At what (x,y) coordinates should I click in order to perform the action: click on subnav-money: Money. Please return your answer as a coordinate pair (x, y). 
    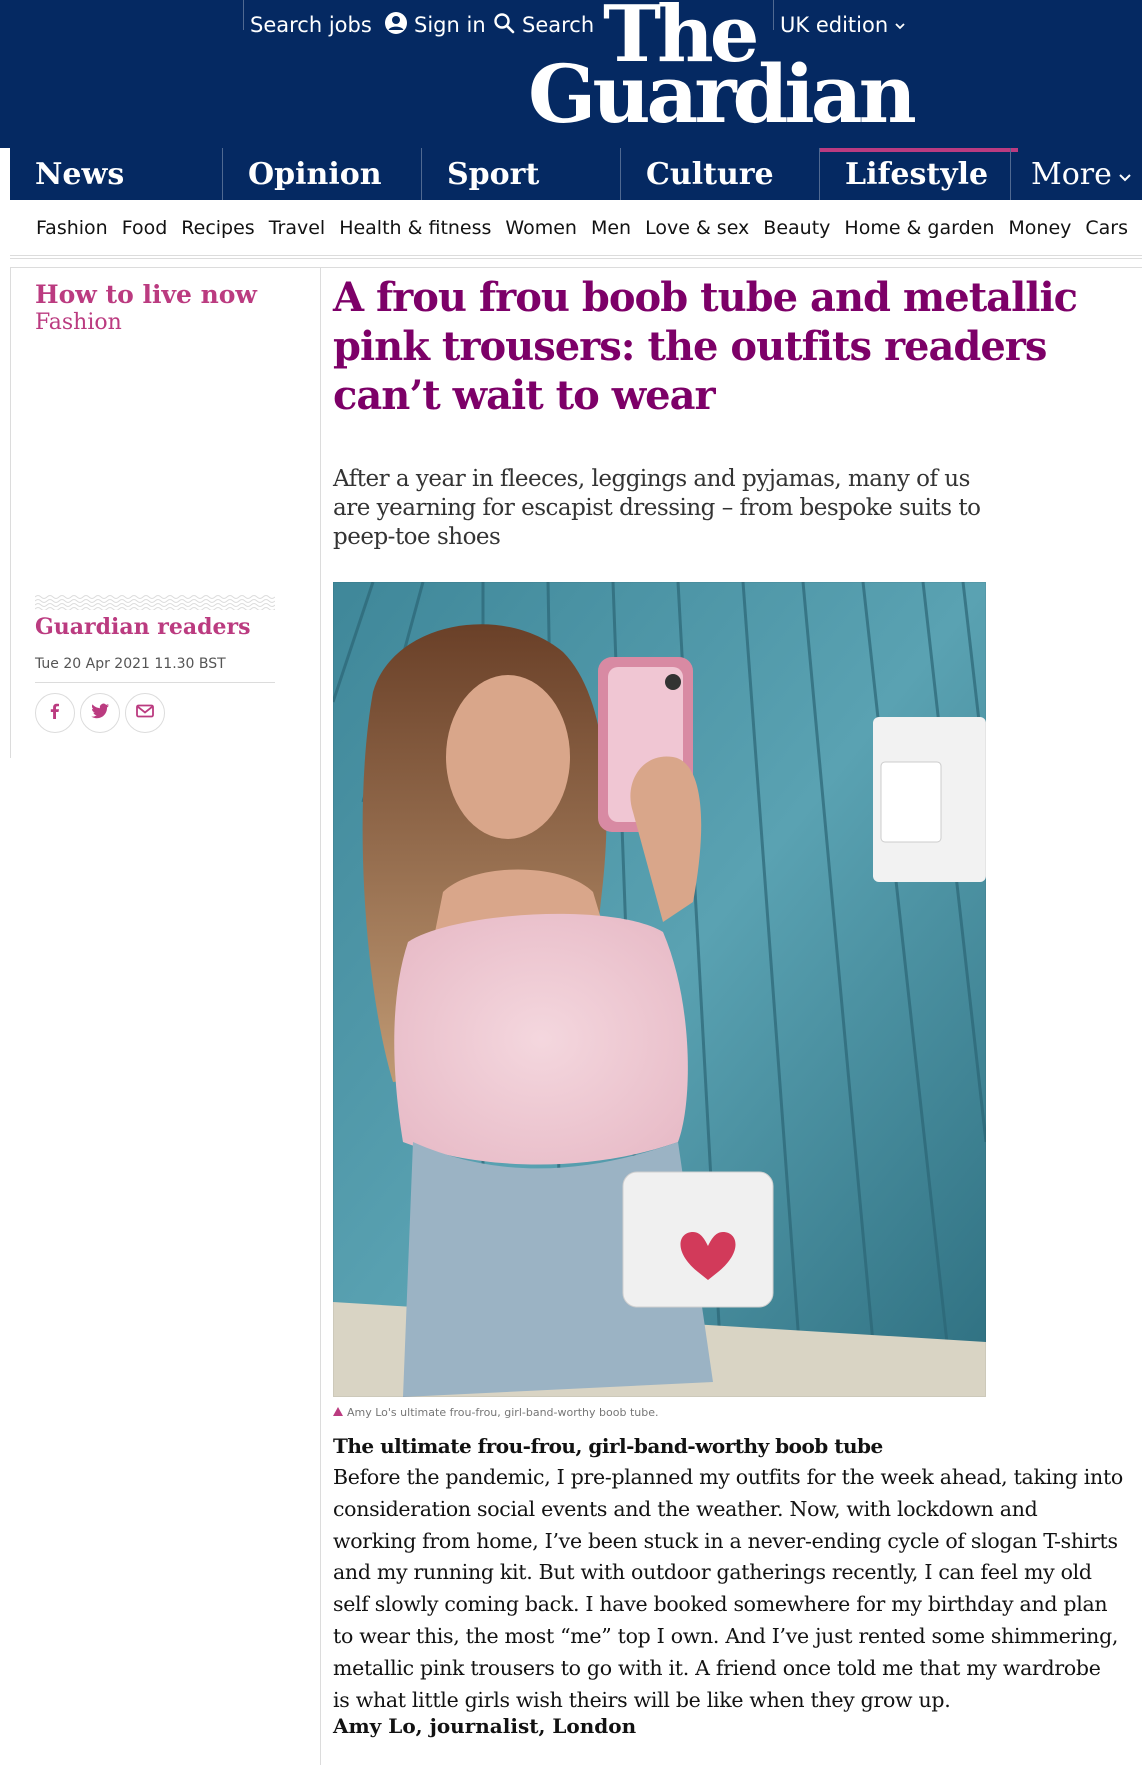
    Looking at the image, I should click on (1039, 228).